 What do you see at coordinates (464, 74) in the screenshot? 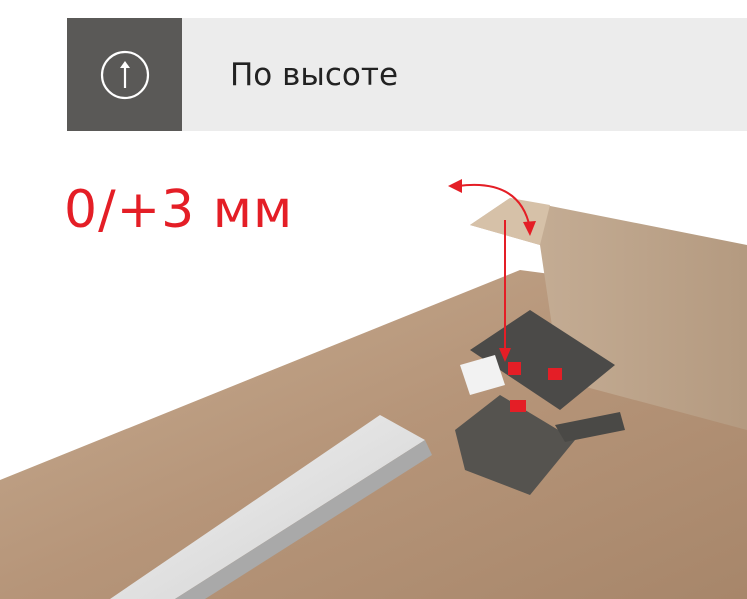
I see `feature-label: По высоте` at bounding box center [464, 74].